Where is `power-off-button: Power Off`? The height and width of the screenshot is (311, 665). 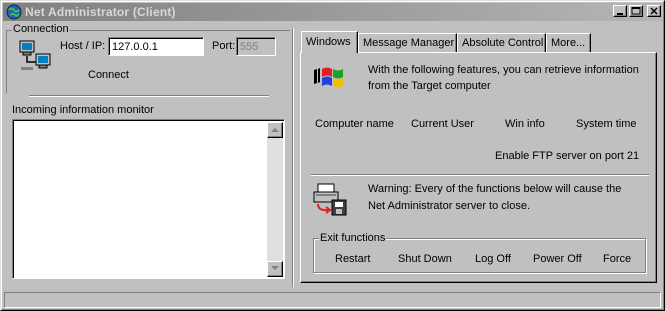
power-off-button: Power Off is located at coordinates (557, 259).